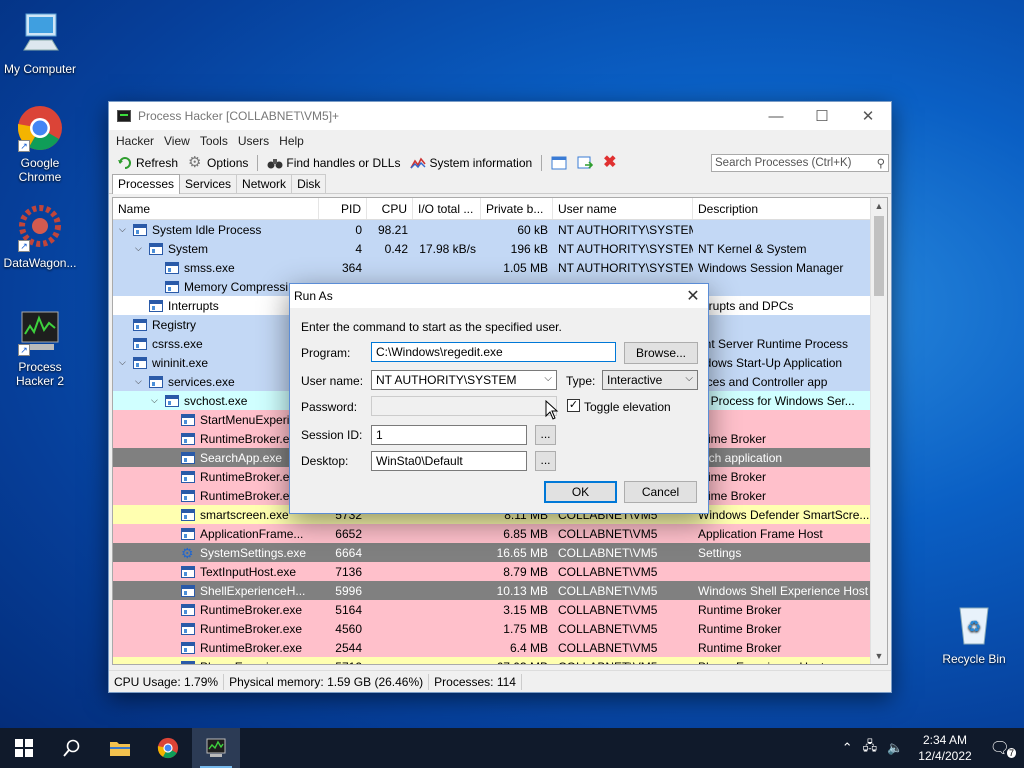 The height and width of the screenshot is (768, 1024). What do you see at coordinates (500, 116) in the screenshot?
I see `window-titlebar: Process Hacker [COLLABNET\VM5]+ — ☐ ✕` at bounding box center [500, 116].